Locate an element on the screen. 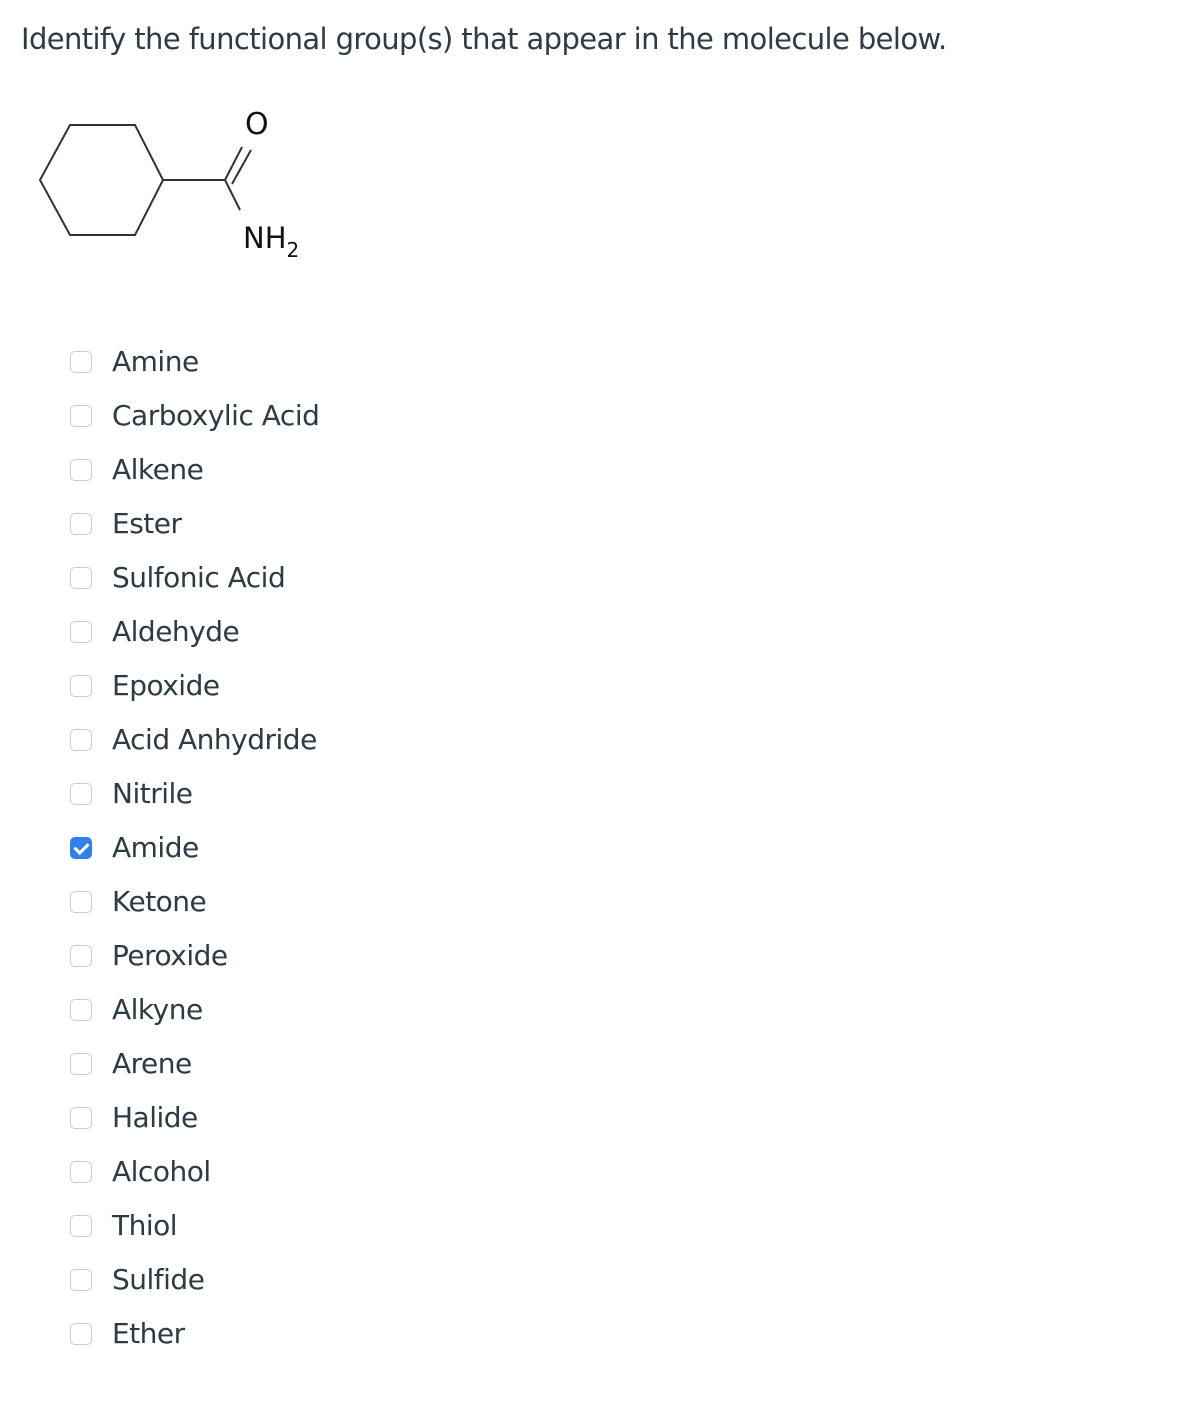 Image resolution: width=1192 pixels, height=1404 pixels. option-label: Ketone is located at coordinates (159, 901).